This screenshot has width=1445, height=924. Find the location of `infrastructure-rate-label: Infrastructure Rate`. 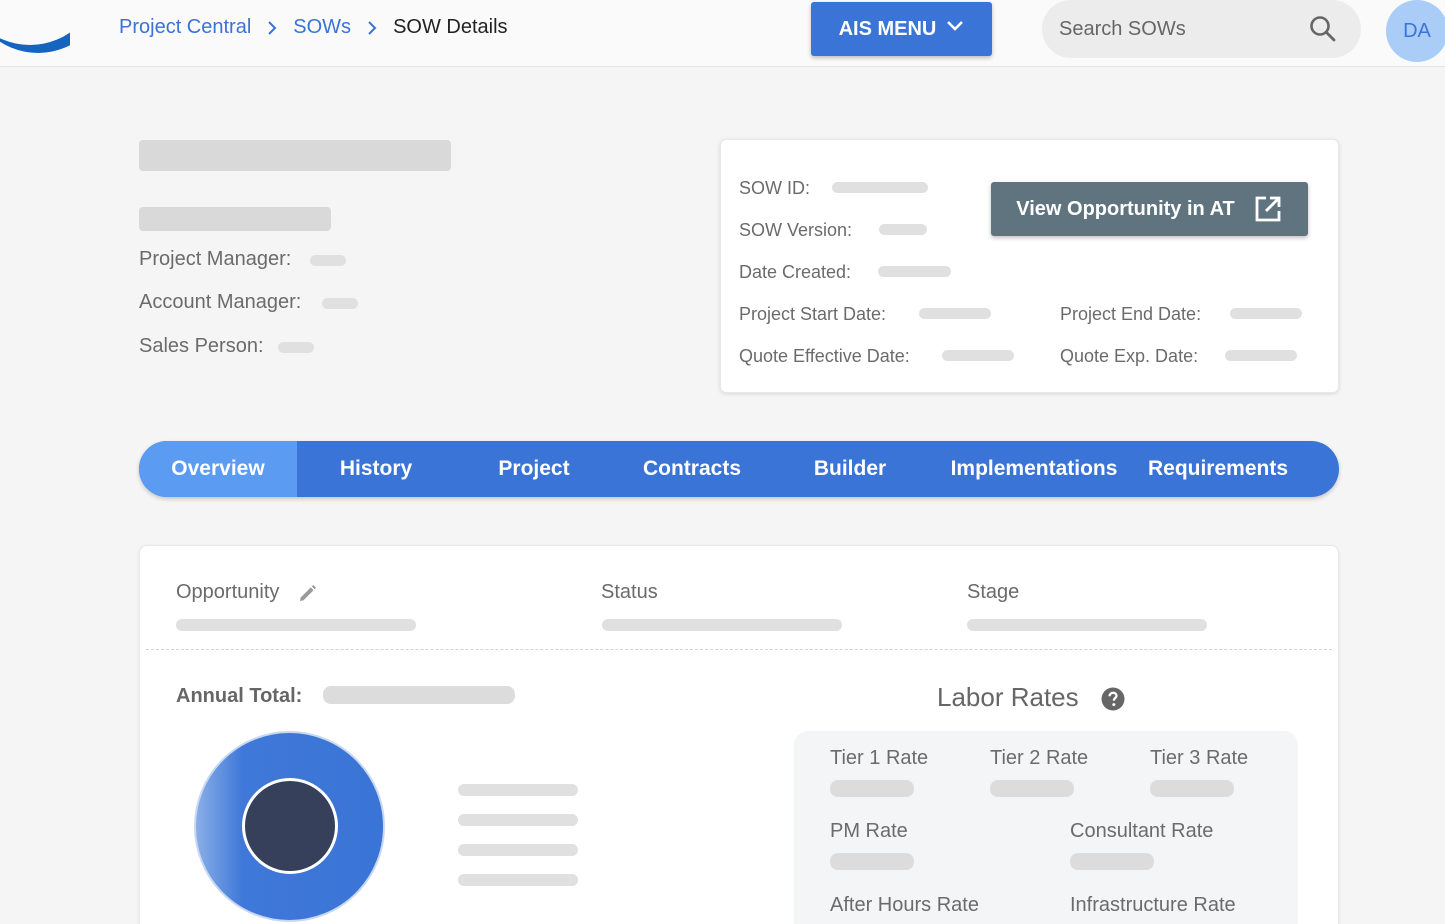

infrastructure-rate-label: Infrastructure Rate is located at coordinates (1153, 905).